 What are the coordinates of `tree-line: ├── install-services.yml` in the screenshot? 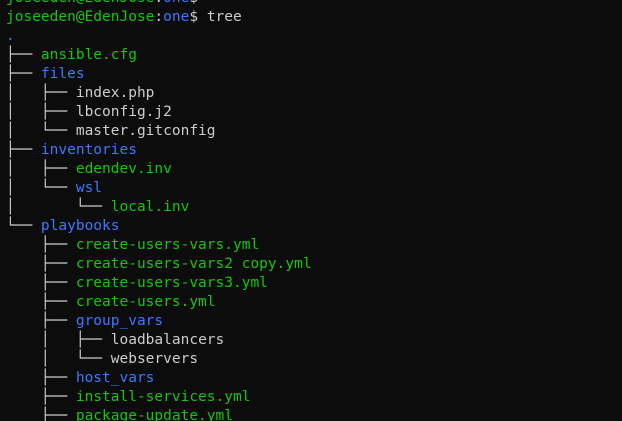 It's located at (159, 397).